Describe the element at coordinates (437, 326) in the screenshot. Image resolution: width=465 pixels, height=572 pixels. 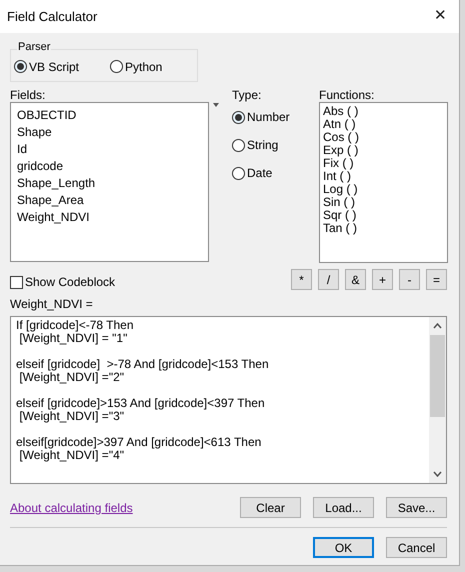
I see `scroll-up-icon` at that location.